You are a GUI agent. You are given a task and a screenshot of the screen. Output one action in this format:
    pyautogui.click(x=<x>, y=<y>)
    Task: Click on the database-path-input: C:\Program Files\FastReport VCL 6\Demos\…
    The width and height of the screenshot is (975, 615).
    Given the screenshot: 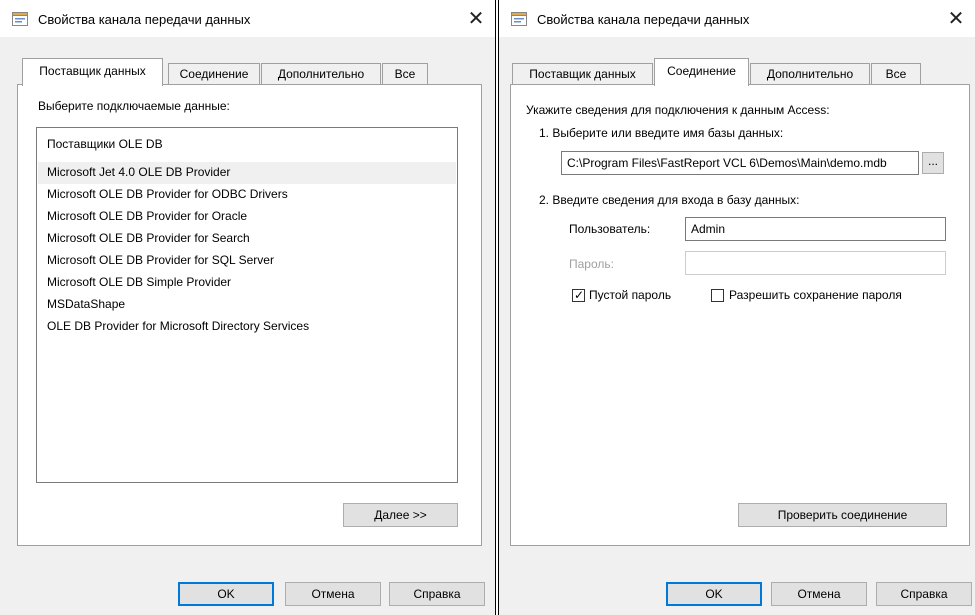 What is the action you would take?
    pyautogui.click(x=740, y=163)
    